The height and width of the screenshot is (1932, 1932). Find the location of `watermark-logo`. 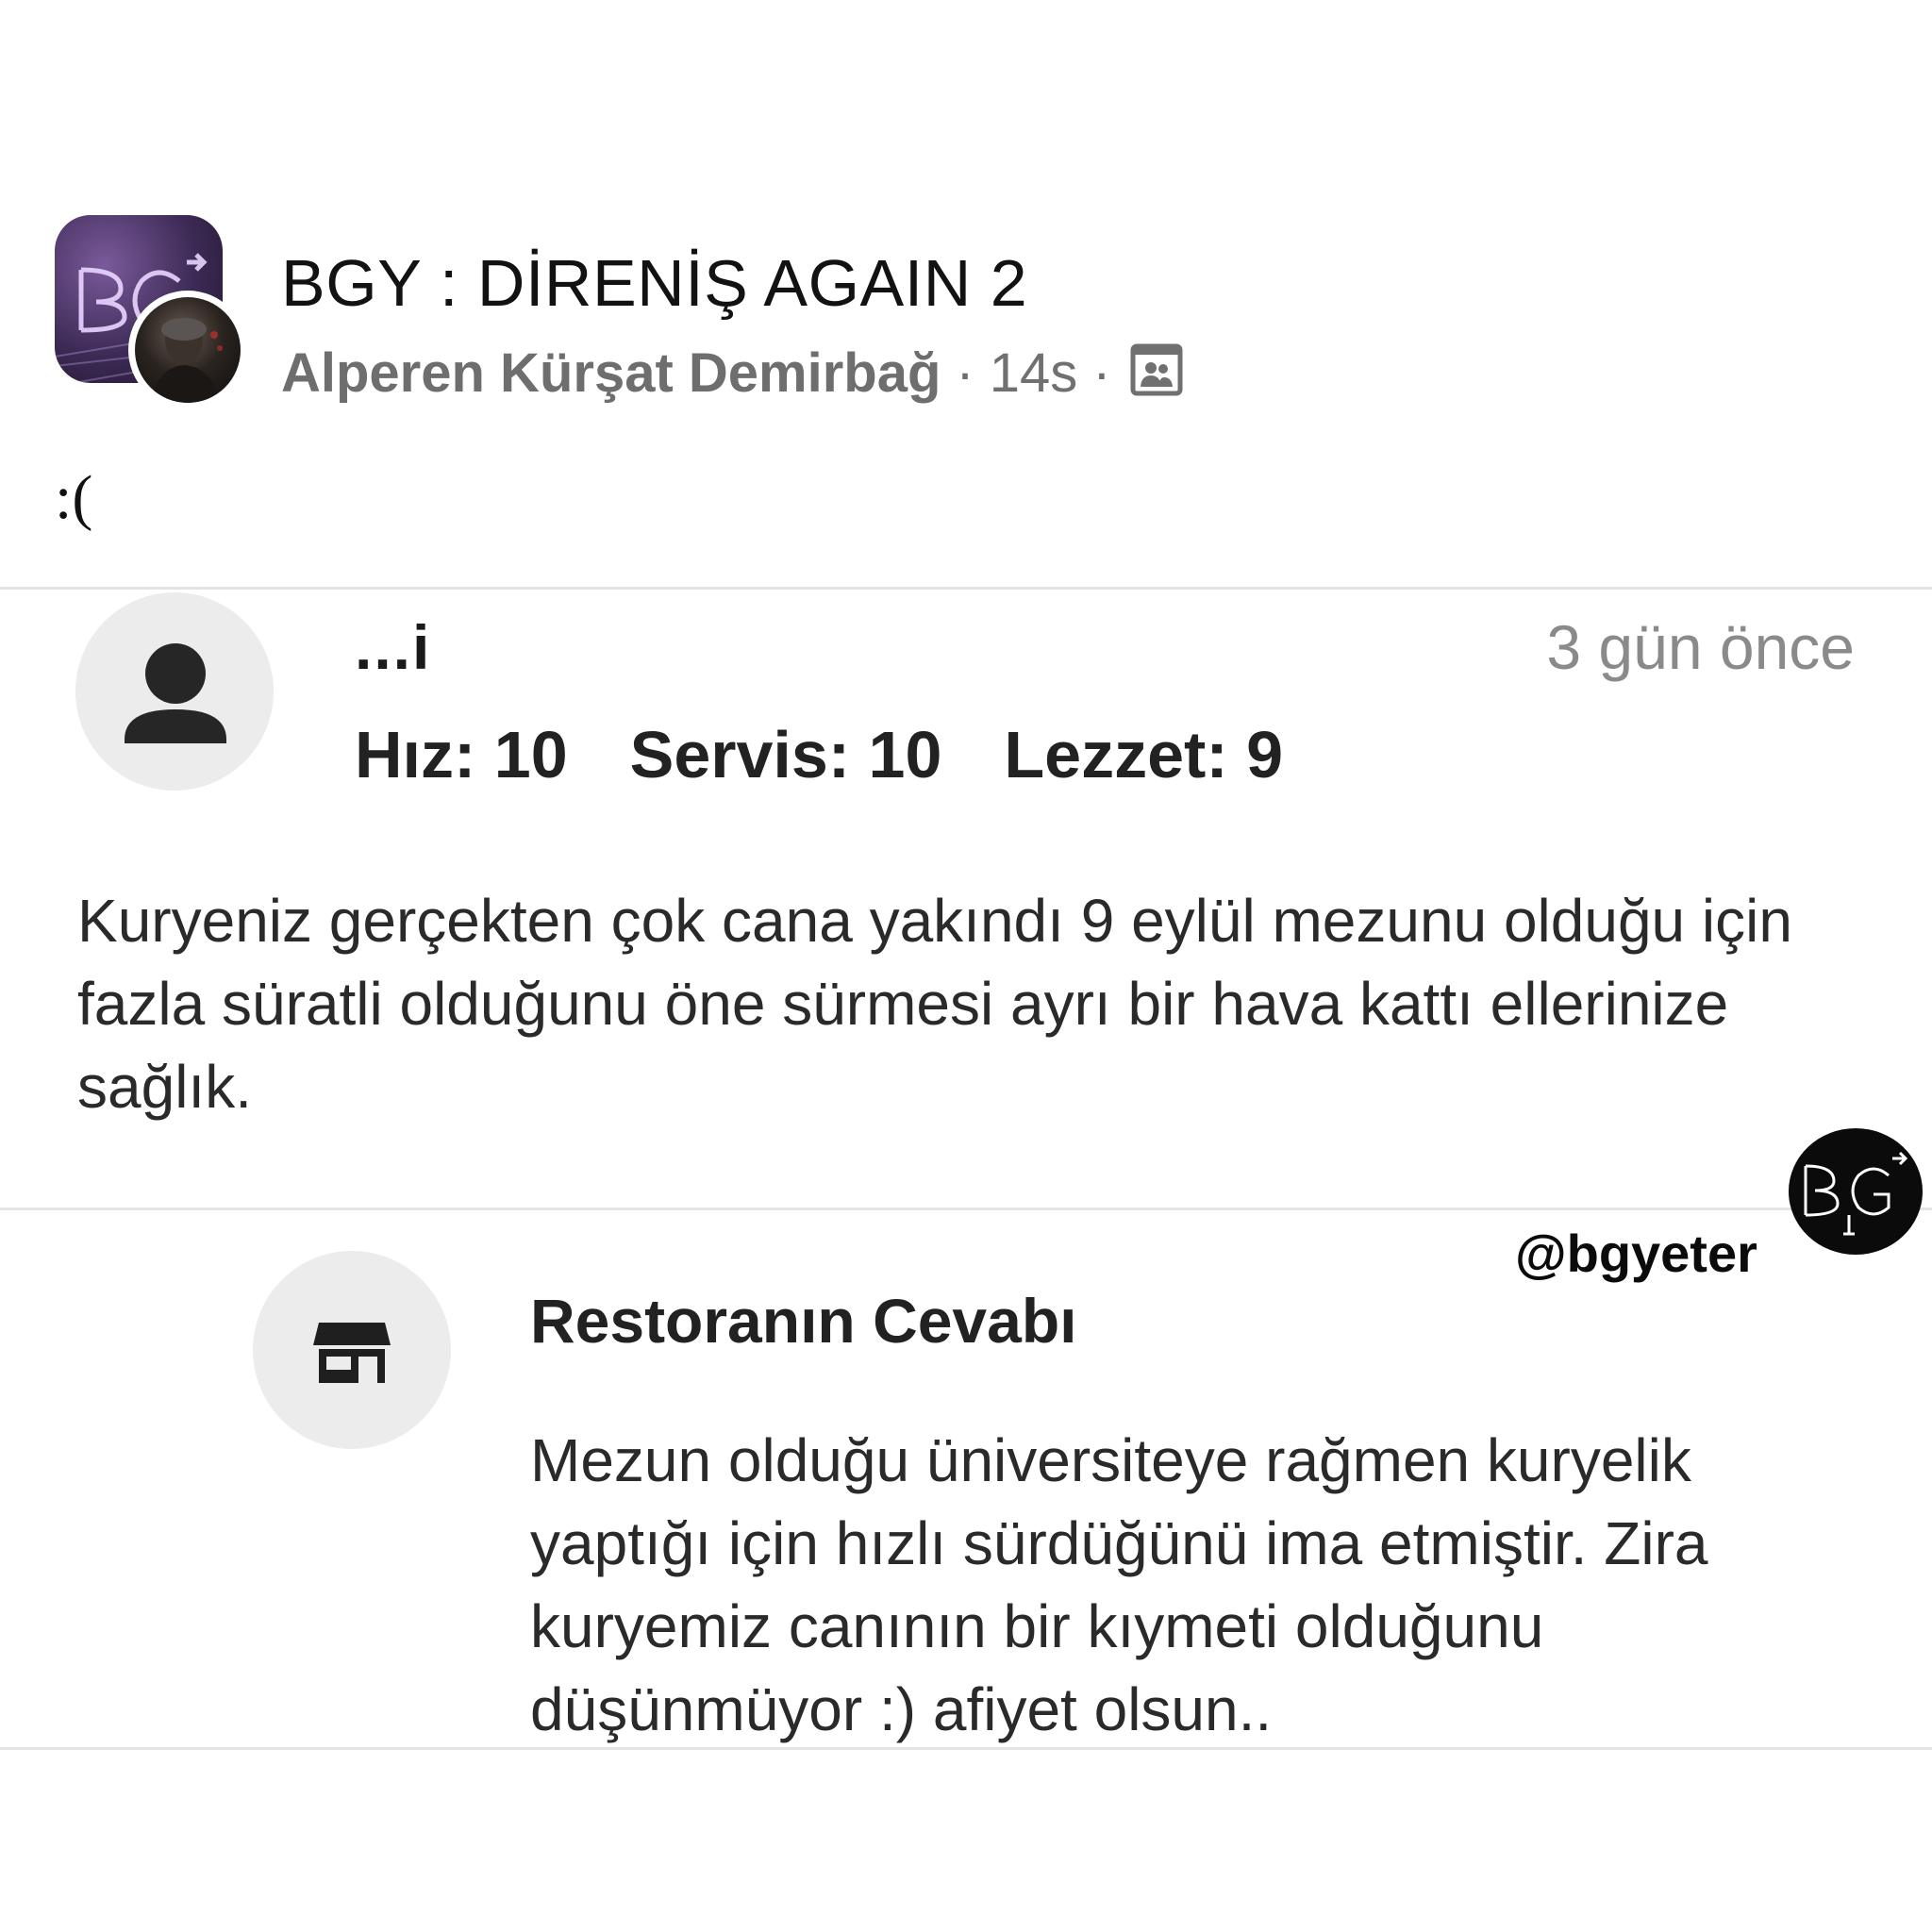

watermark-logo is located at coordinates (1856, 1191).